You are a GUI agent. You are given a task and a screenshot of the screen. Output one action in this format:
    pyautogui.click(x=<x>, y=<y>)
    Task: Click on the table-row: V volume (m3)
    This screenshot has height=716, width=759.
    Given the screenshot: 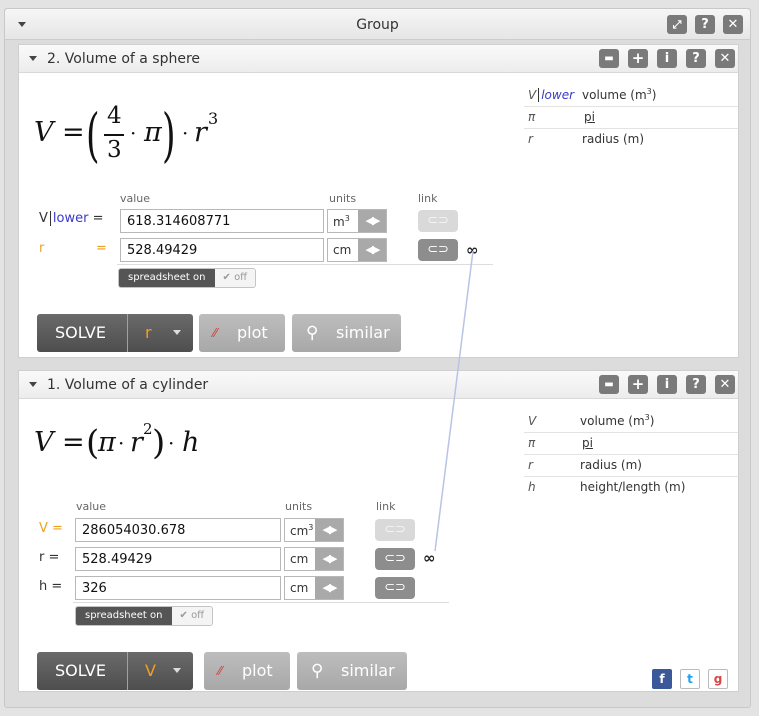 What is the action you would take?
    pyautogui.click(x=631, y=421)
    